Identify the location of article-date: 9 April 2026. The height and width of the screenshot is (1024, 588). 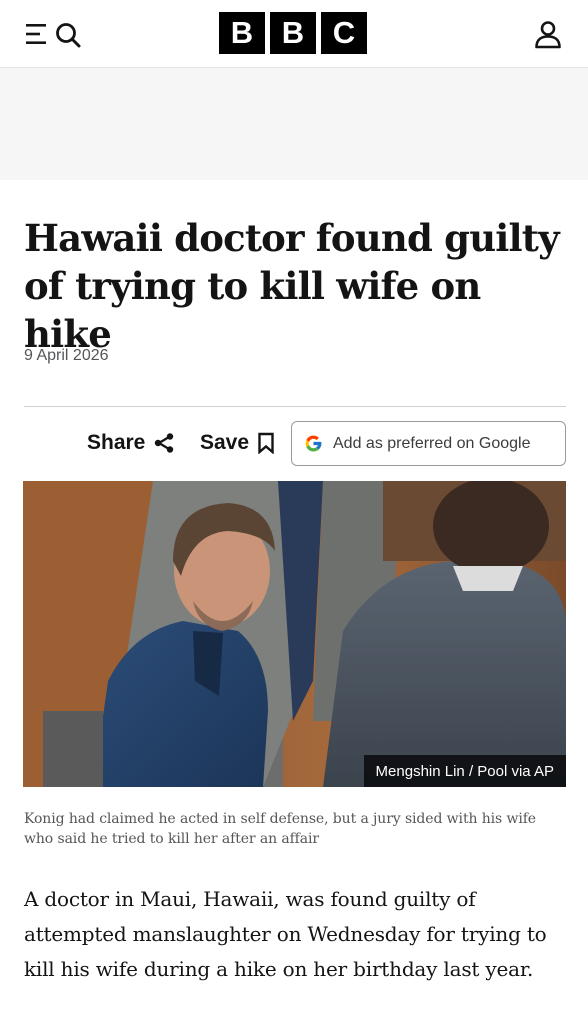
(66, 355).